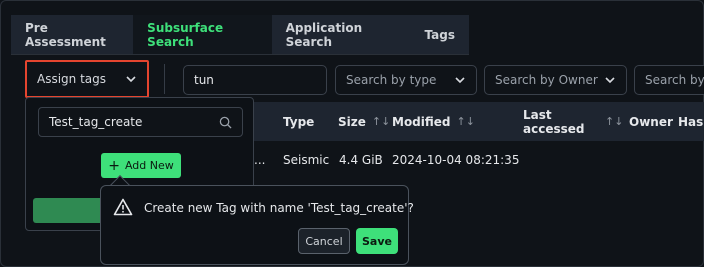  I want to click on type-filter-select: Search by type, so click(406, 80).